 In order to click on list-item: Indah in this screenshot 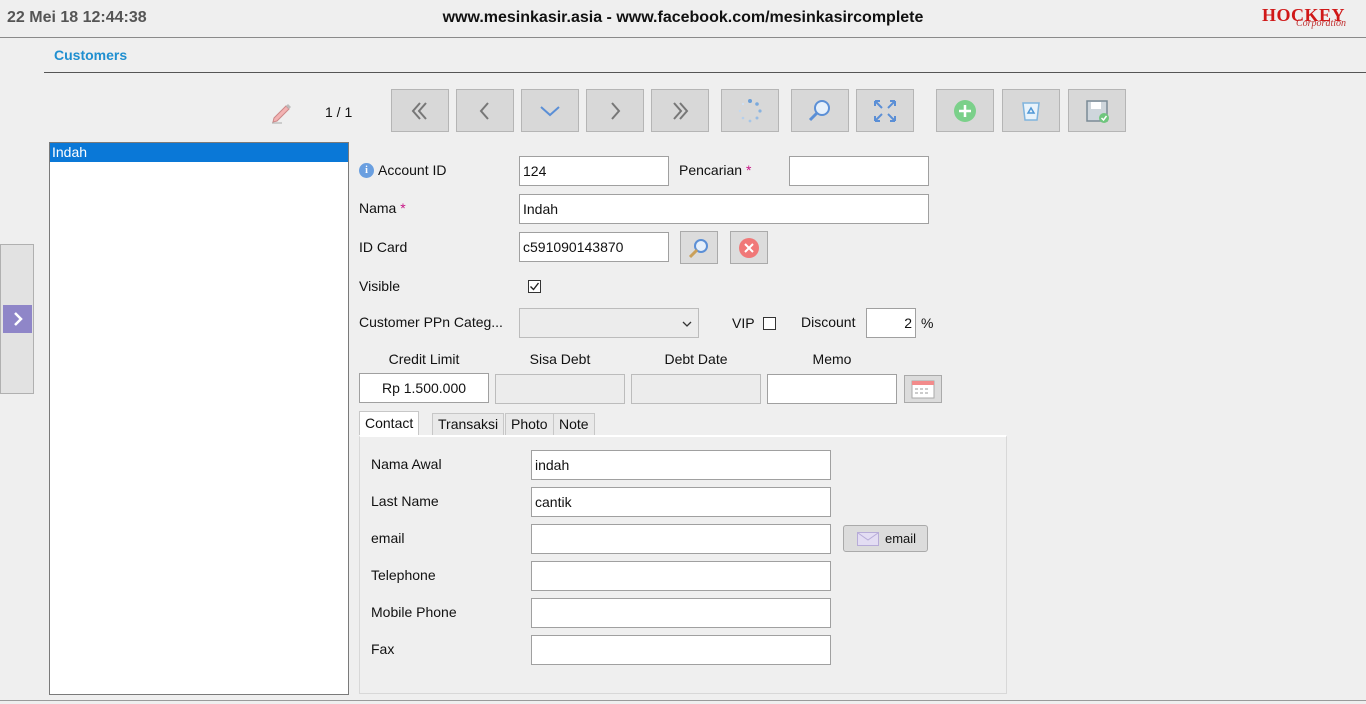, I will do `click(199, 152)`.